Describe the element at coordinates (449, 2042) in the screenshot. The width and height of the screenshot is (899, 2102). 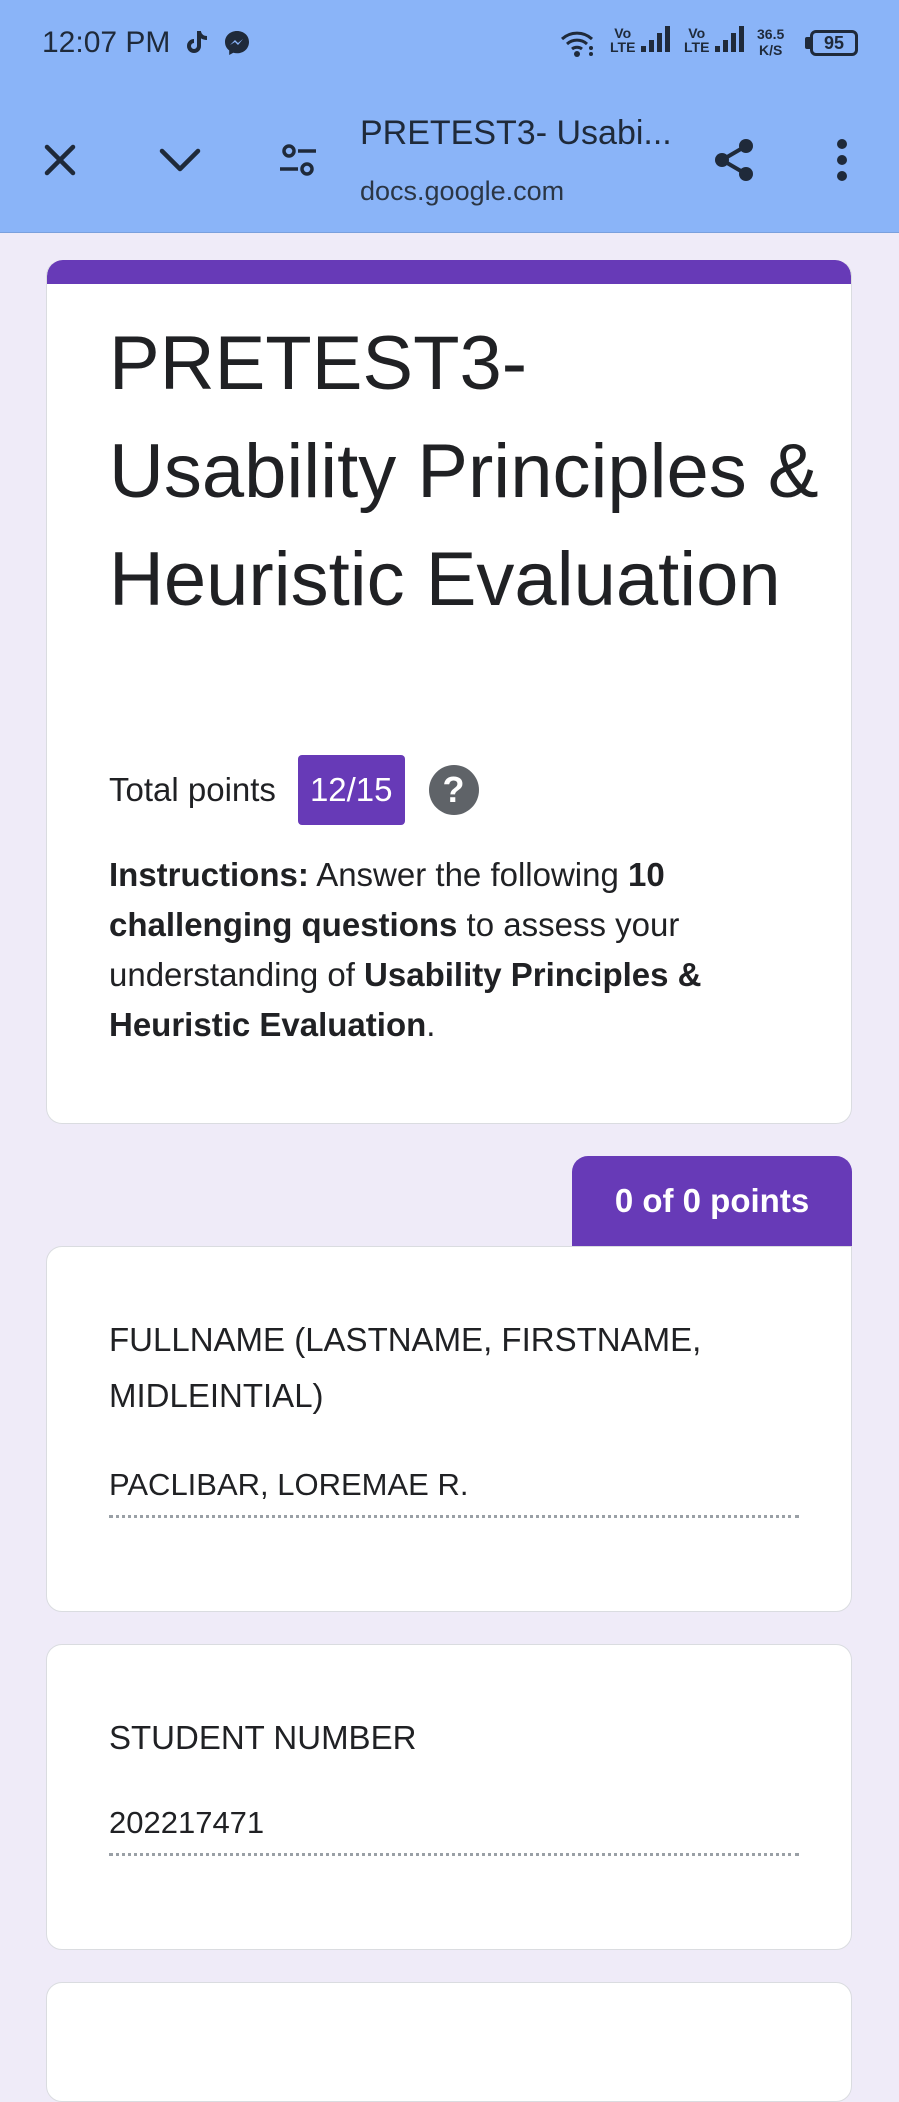
I see `question-card` at that location.